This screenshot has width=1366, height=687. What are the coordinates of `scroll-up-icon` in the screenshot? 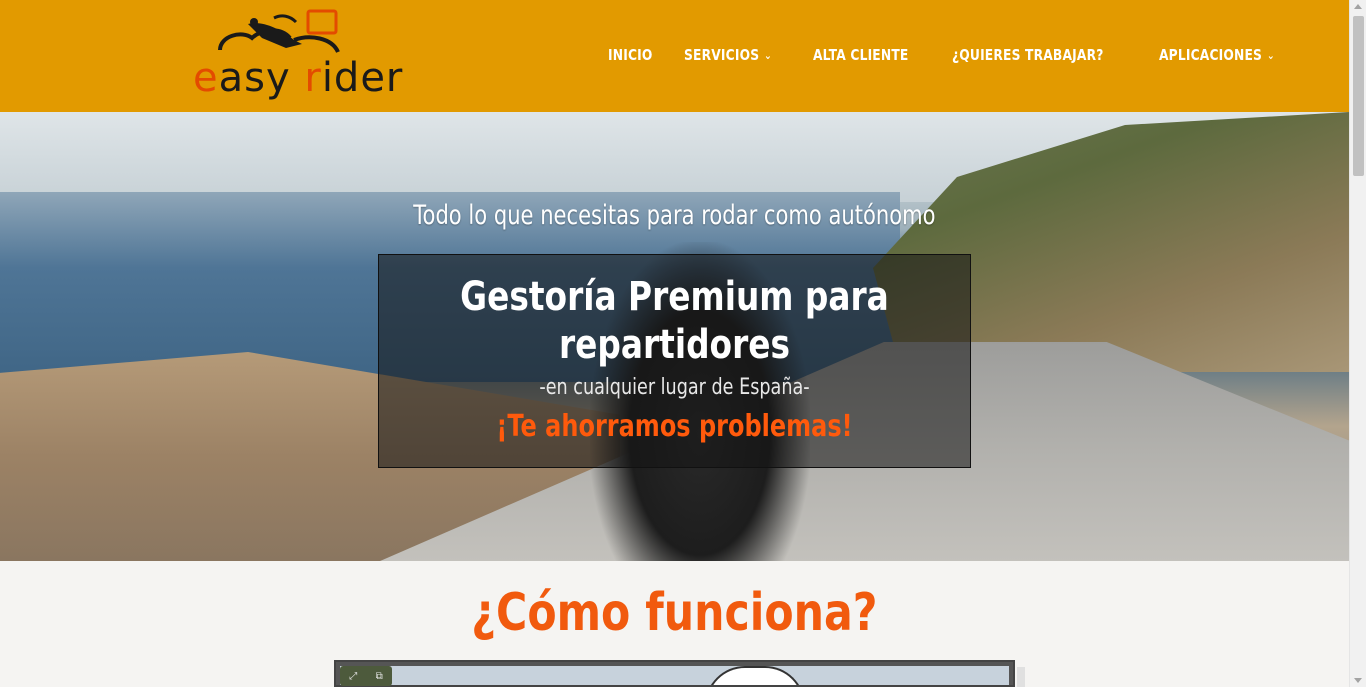 It's located at (1358, 6).